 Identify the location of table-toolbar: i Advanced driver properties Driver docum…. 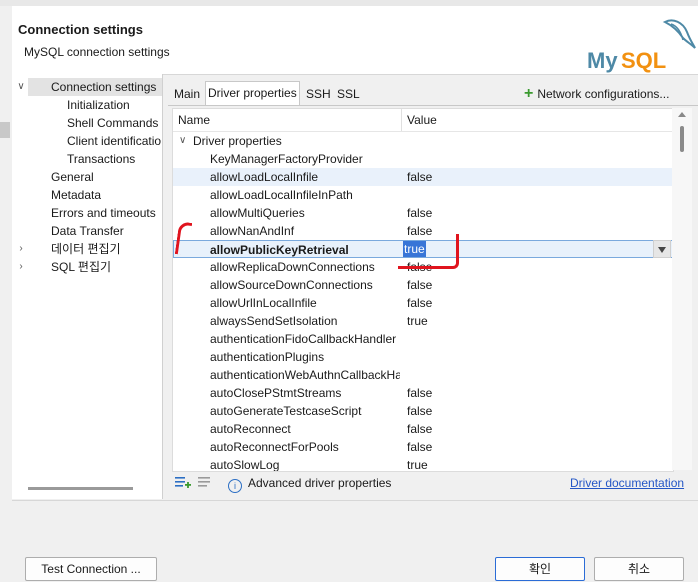
(433, 483).